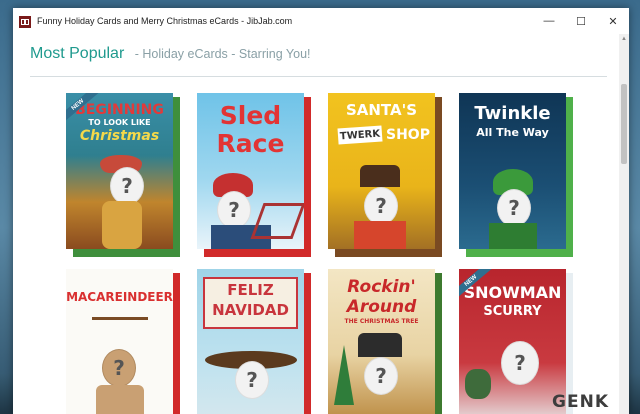 Image resolution: width=640 pixels, height=414 pixels. I want to click on snowman-figure, so click(478, 384).